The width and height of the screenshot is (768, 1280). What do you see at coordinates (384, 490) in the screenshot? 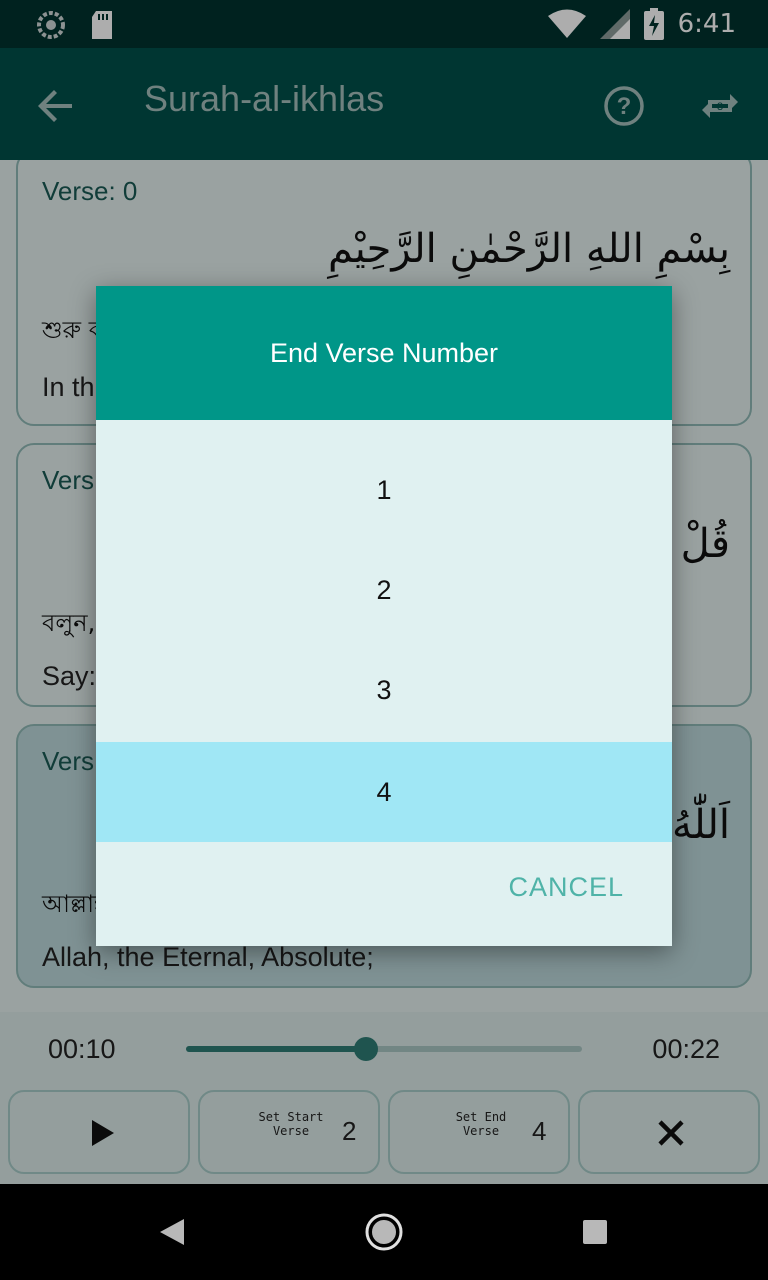
I see `verse-option: 1` at bounding box center [384, 490].